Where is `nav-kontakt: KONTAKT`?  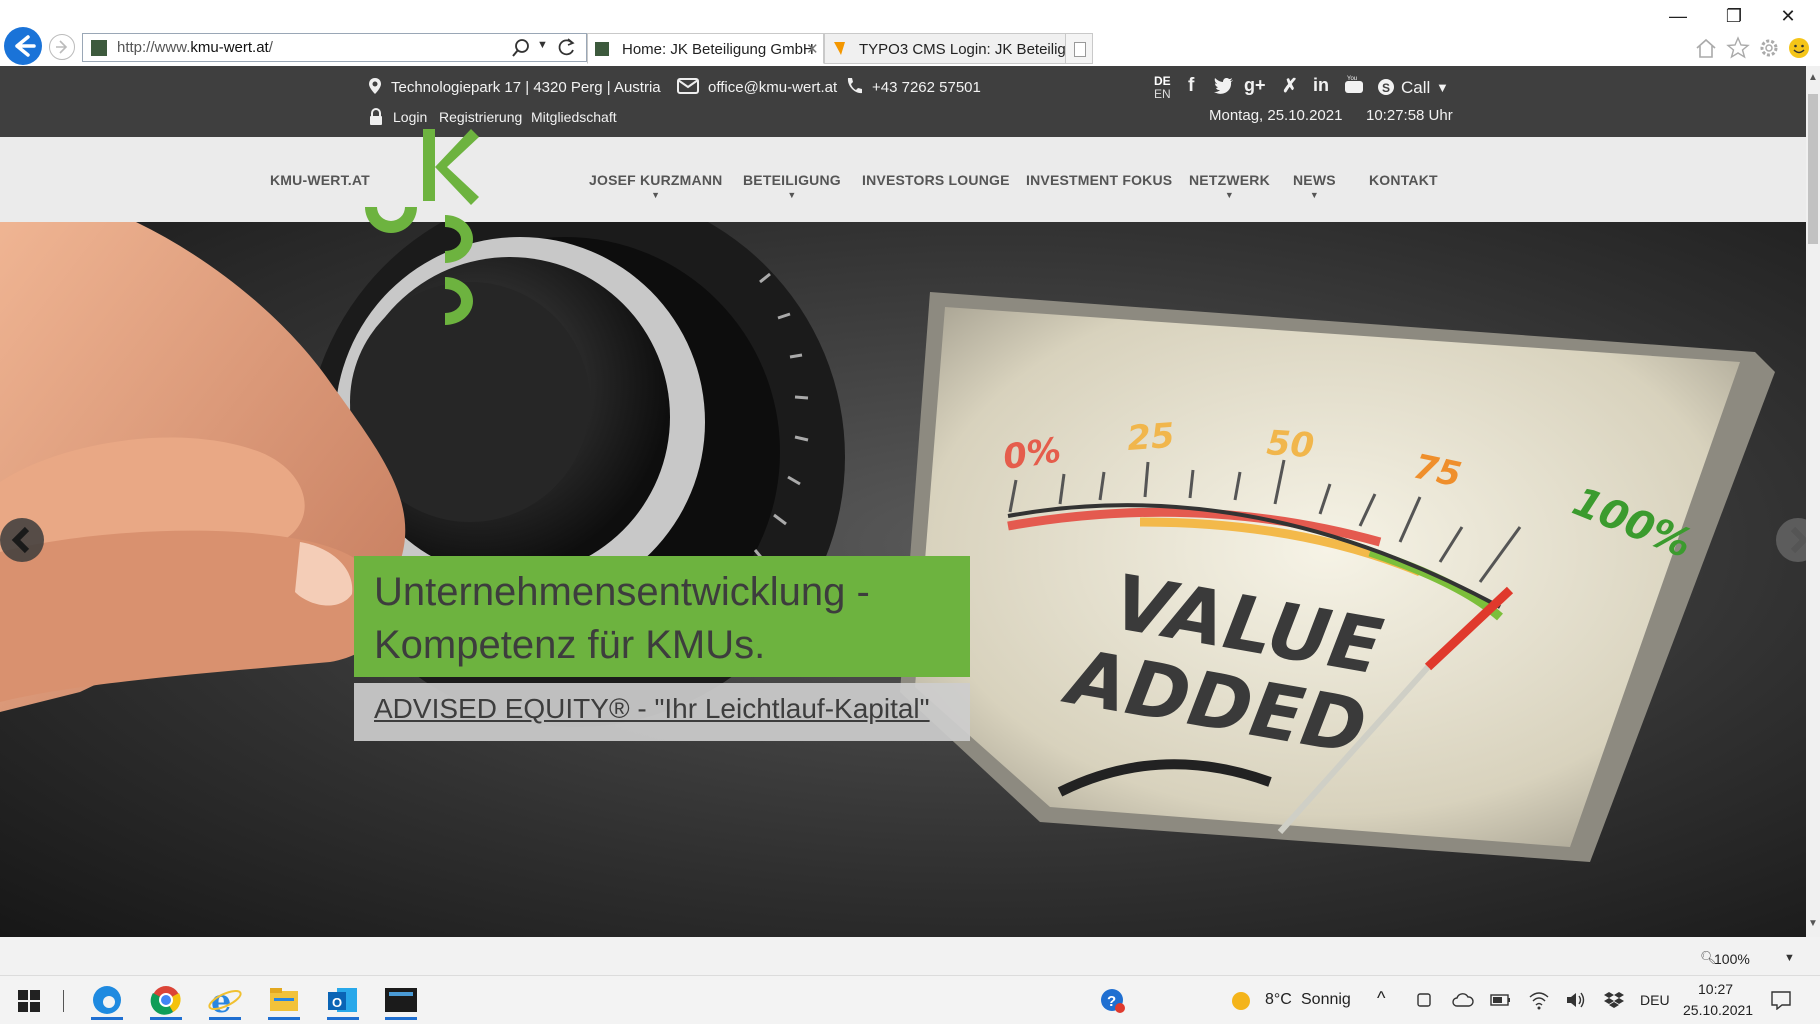 nav-kontakt: KONTAKT is located at coordinates (1403, 180).